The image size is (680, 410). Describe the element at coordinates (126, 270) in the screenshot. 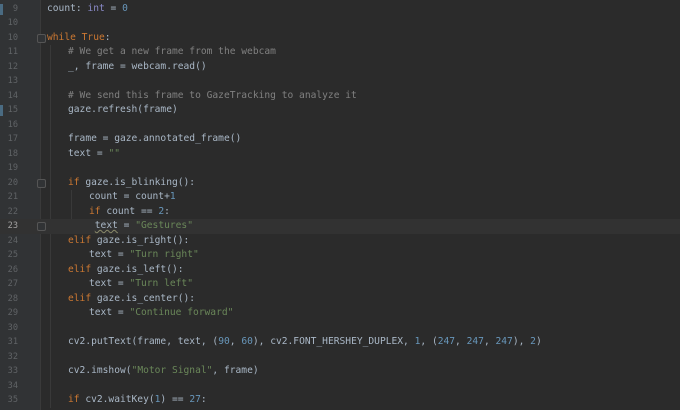

I see `code-text: elif gaze.is_left():` at that location.